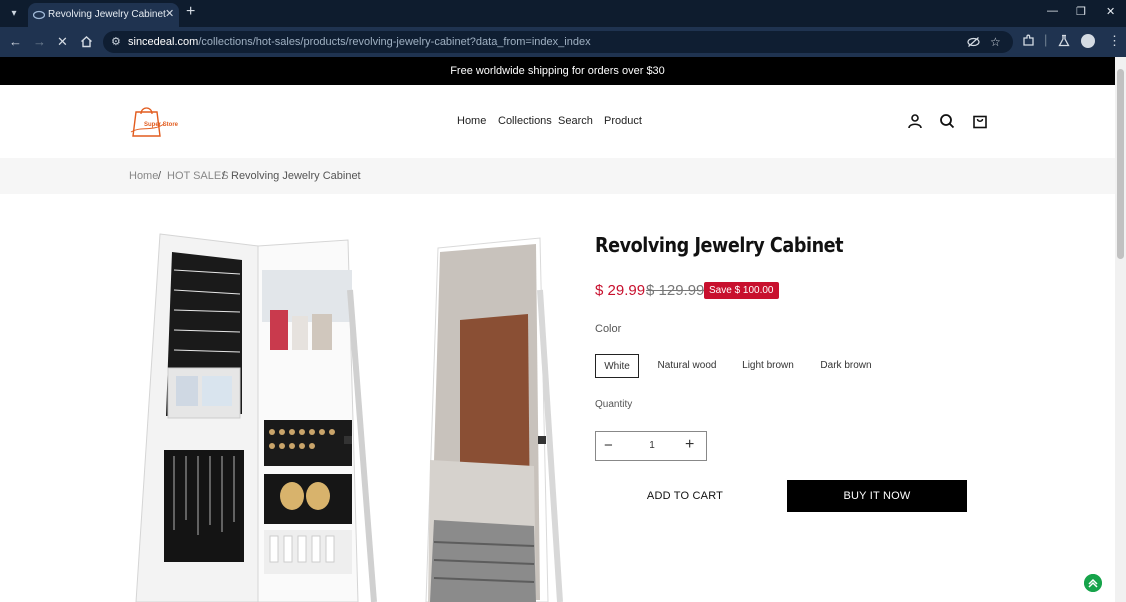 The width and height of the screenshot is (1126, 602). Describe the element at coordinates (86, 41) in the screenshot. I see `home-icon` at that location.